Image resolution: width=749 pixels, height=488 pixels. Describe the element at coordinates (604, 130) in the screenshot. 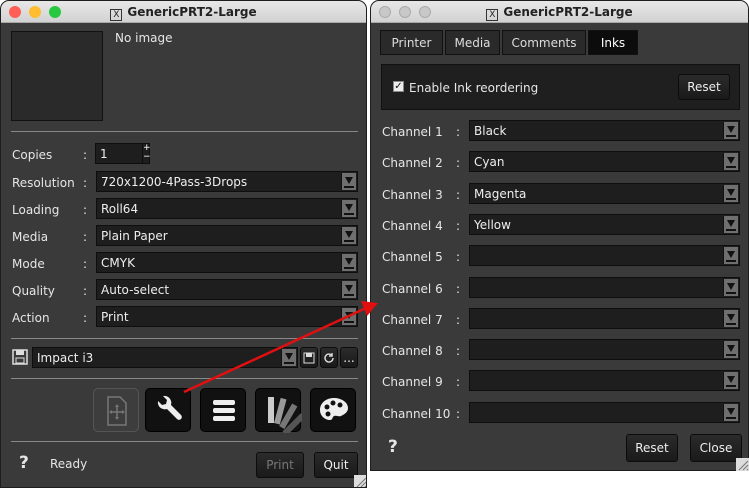

I see `channel-select: Black` at that location.